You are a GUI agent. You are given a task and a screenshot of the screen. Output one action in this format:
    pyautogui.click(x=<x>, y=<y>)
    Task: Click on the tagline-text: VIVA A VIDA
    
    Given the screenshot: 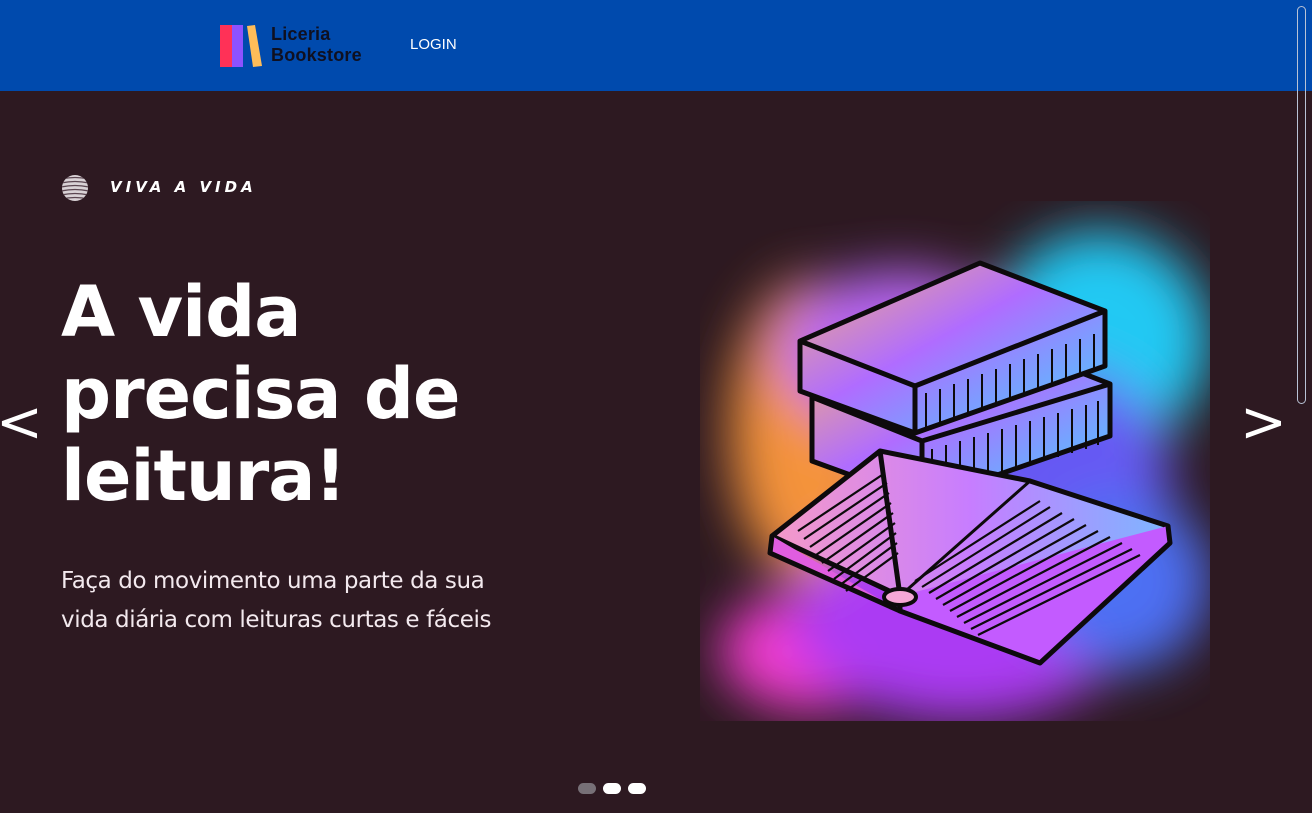 What is the action you would take?
    pyautogui.click(x=183, y=187)
    